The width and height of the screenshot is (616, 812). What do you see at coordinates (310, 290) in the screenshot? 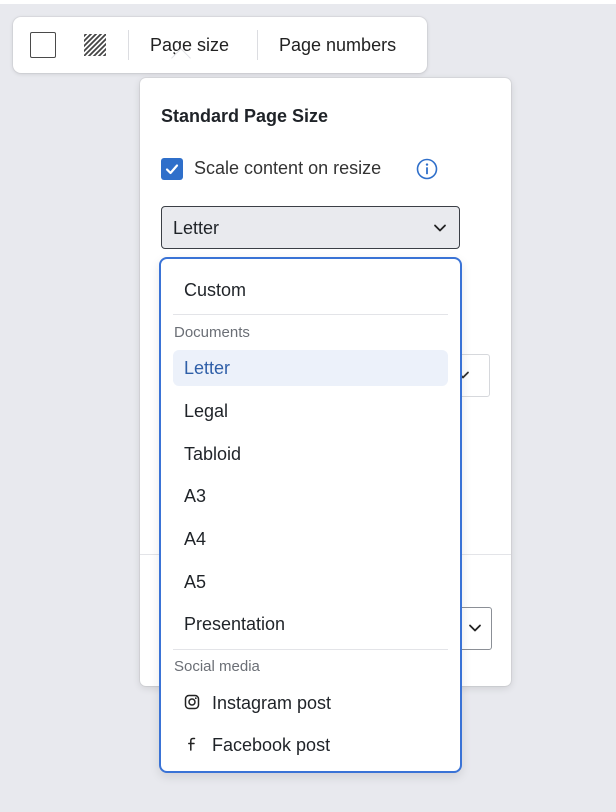
I see `option-custom: Custom` at bounding box center [310, 290].